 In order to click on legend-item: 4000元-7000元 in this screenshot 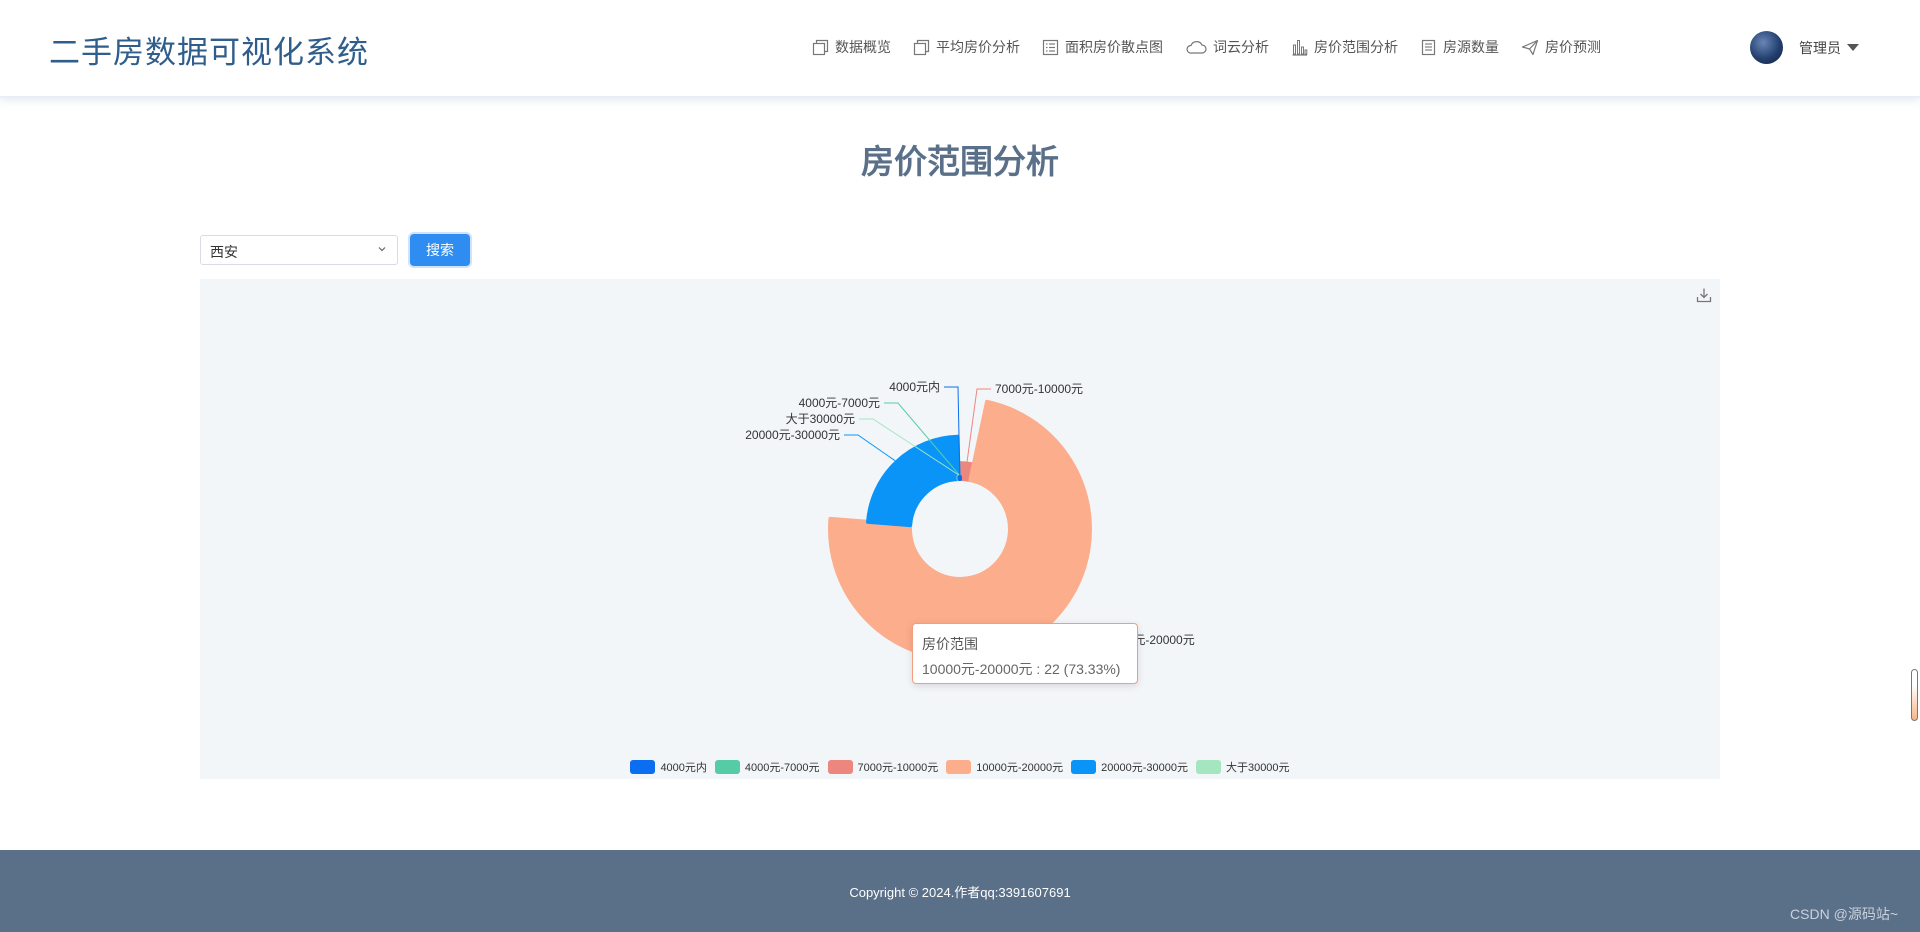, I will do `click(767, 767)`.